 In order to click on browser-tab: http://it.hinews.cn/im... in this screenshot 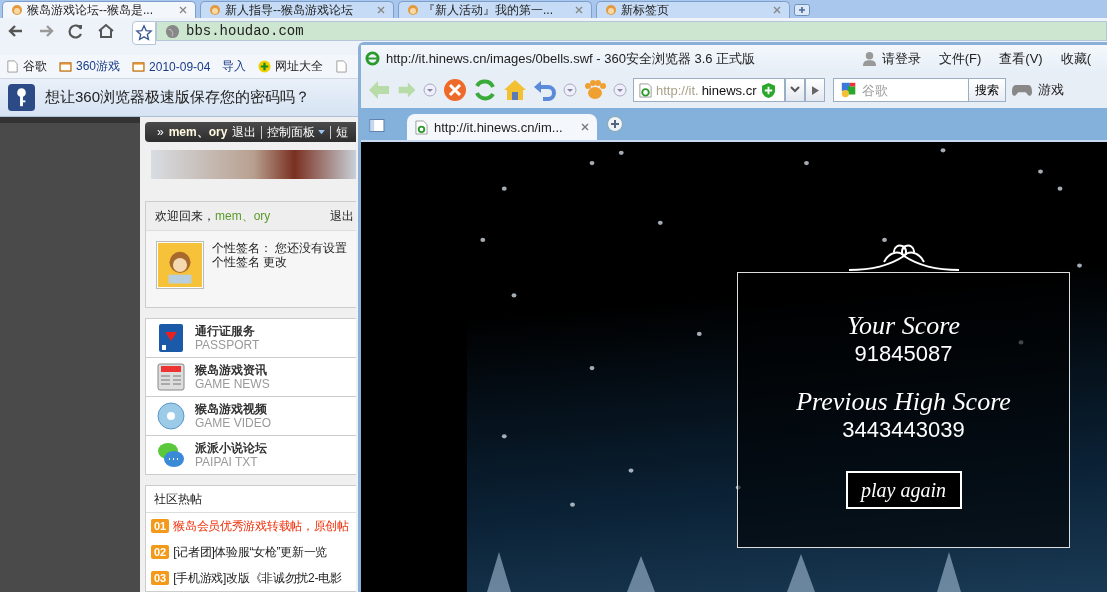, I will do `click(502, 127)`.